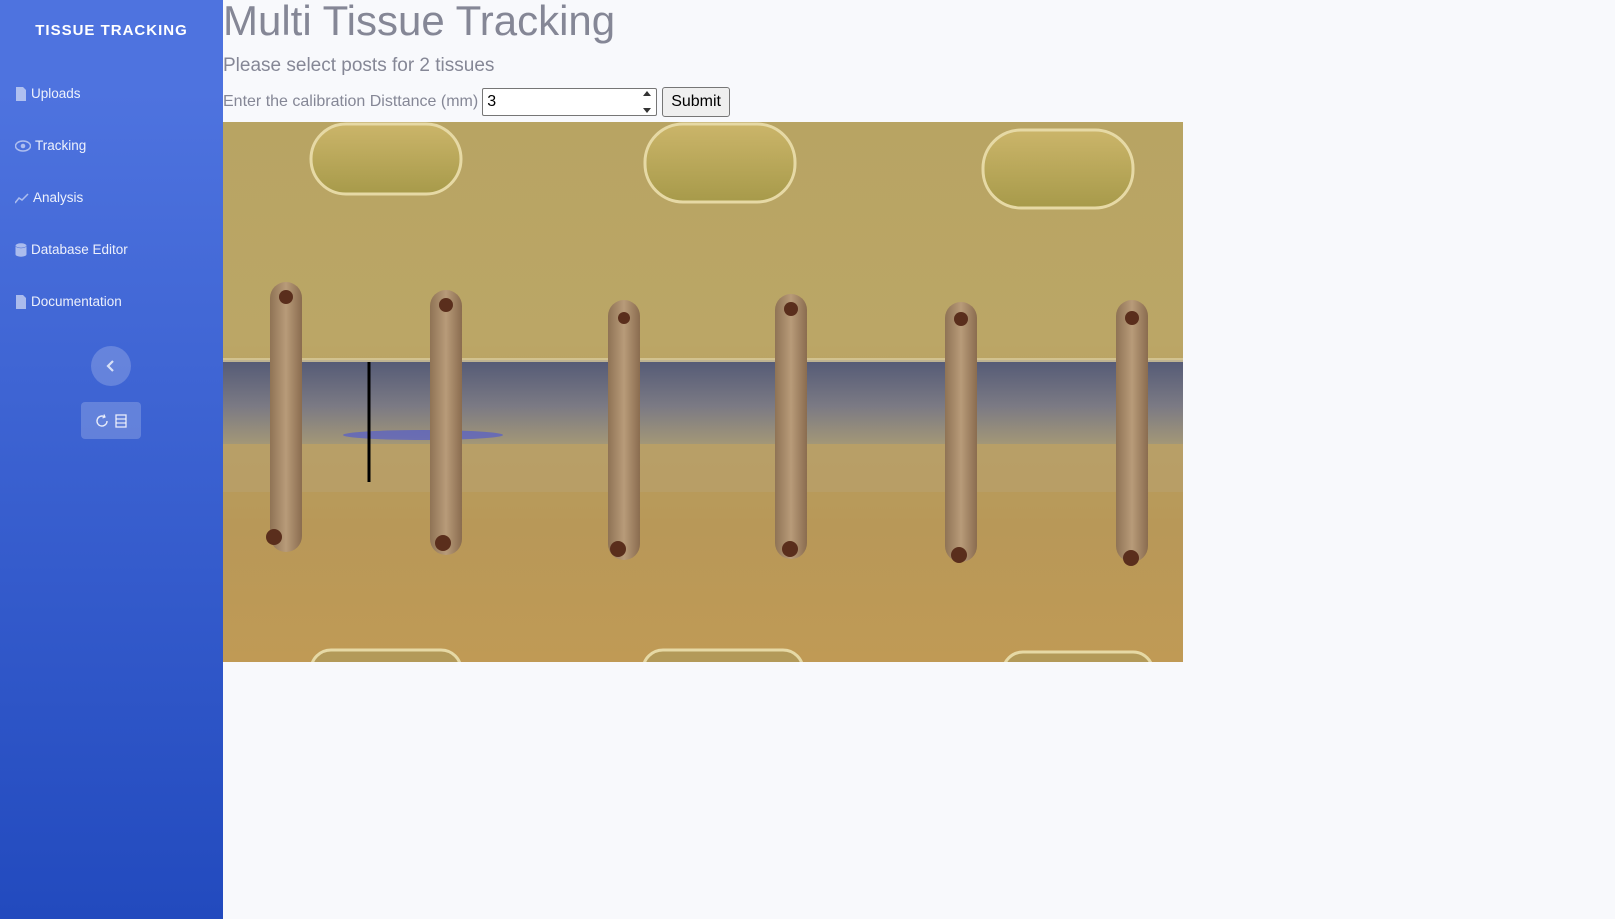 Image resolution: width=1615 pixels, height=919 pixels. What do you see at coordinates (79, 249) in the screenshot?
I see `sidebar-item-label: Database Editor` at bounding box center [79, 249].